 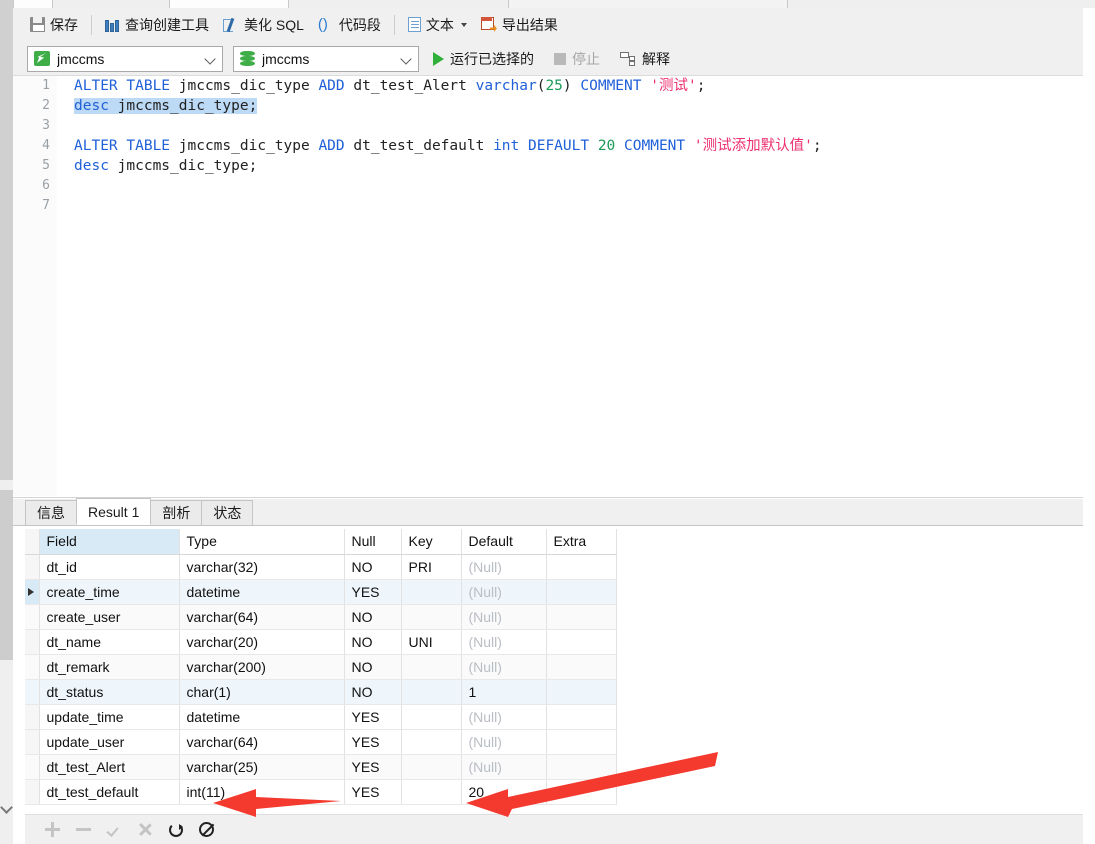 I want to click on run-selected-button: 运行已选择的, so click(x=483, y=59).